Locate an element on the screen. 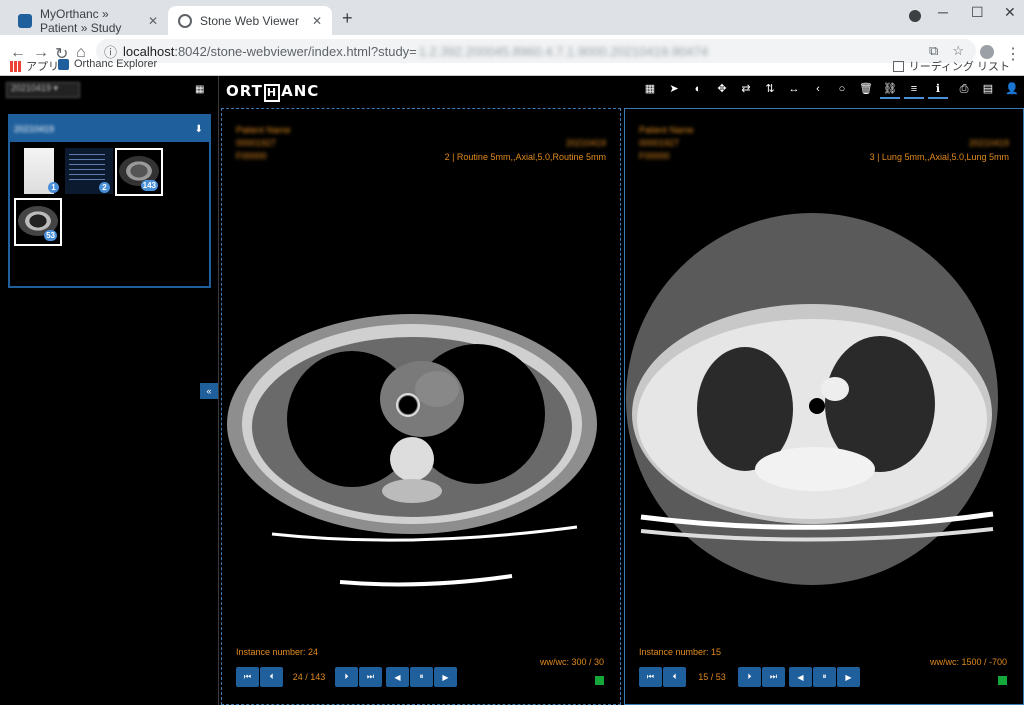 This screenshot has width=1024, height=705. pointer-icon: ➤ is located at coordinates (674, 89).